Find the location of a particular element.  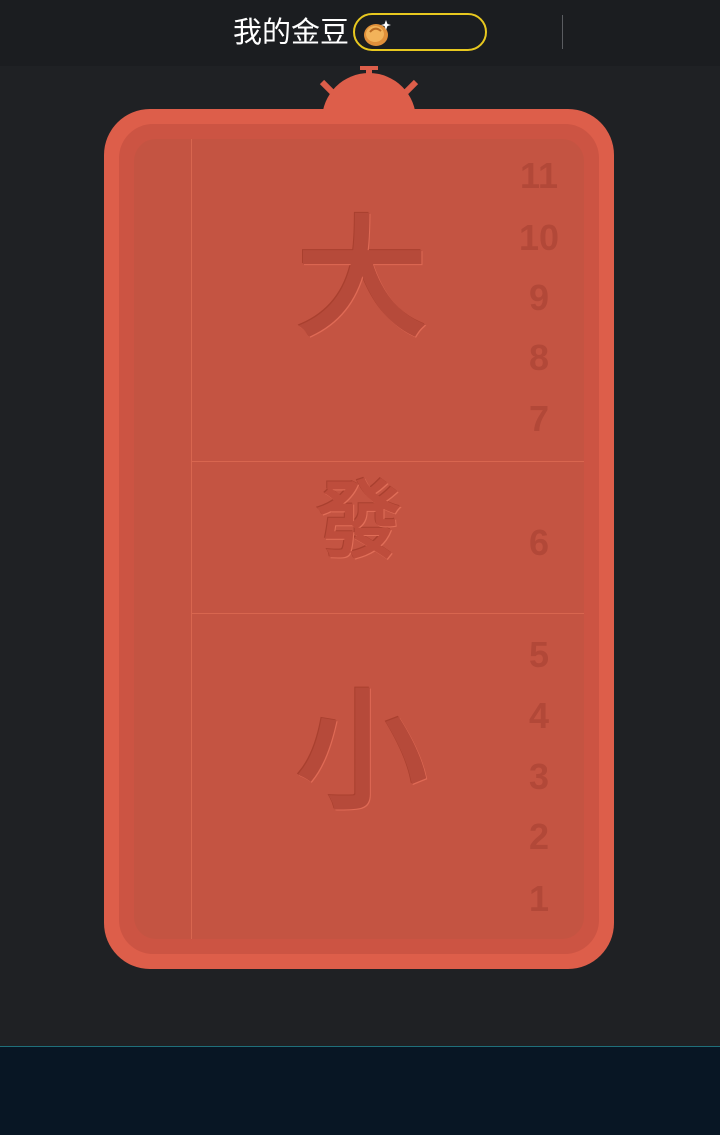

number-4: 4 is located at coordinates (539, 715).